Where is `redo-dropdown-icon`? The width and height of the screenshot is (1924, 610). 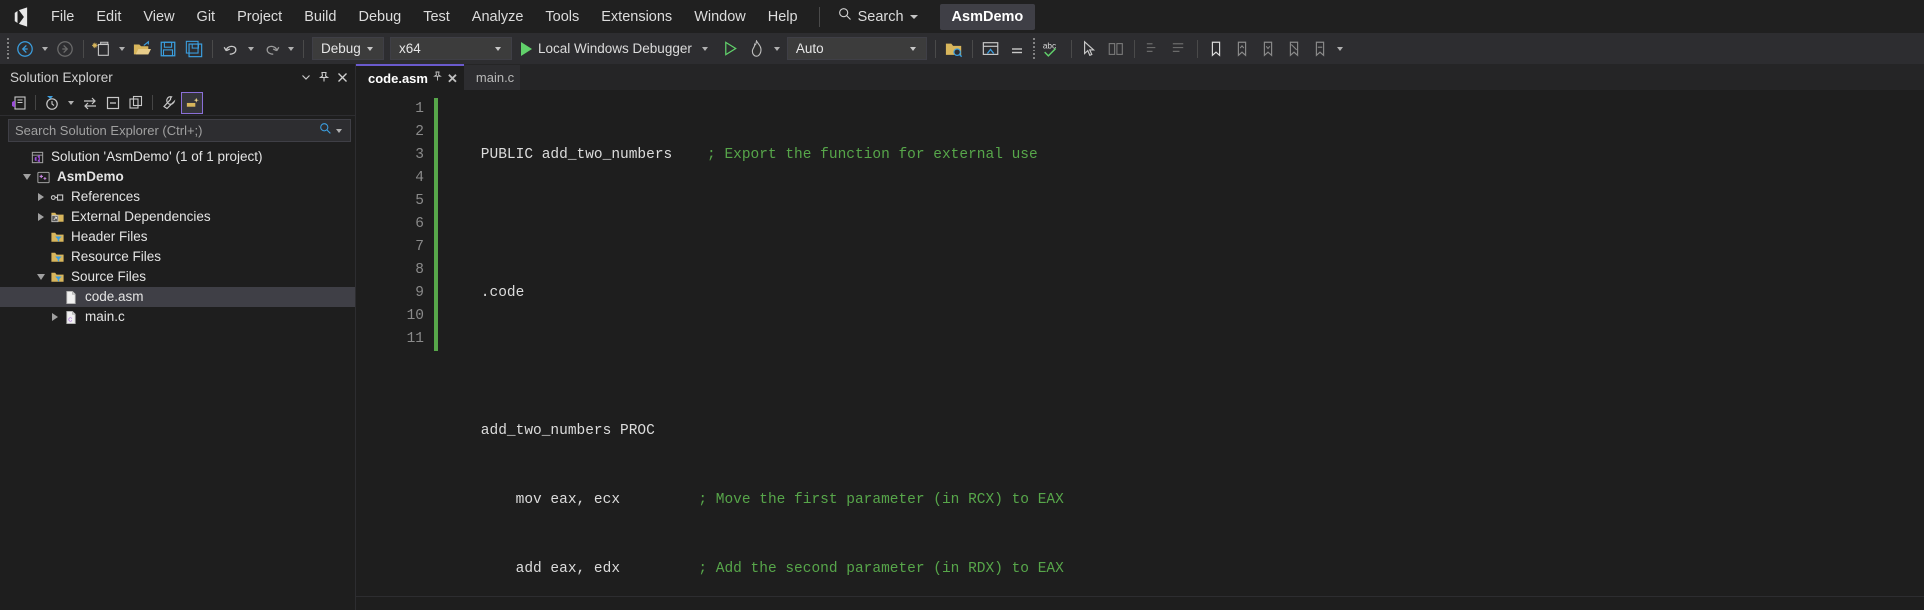
redo-dropdown-icon is located at coordinates (291, 48).